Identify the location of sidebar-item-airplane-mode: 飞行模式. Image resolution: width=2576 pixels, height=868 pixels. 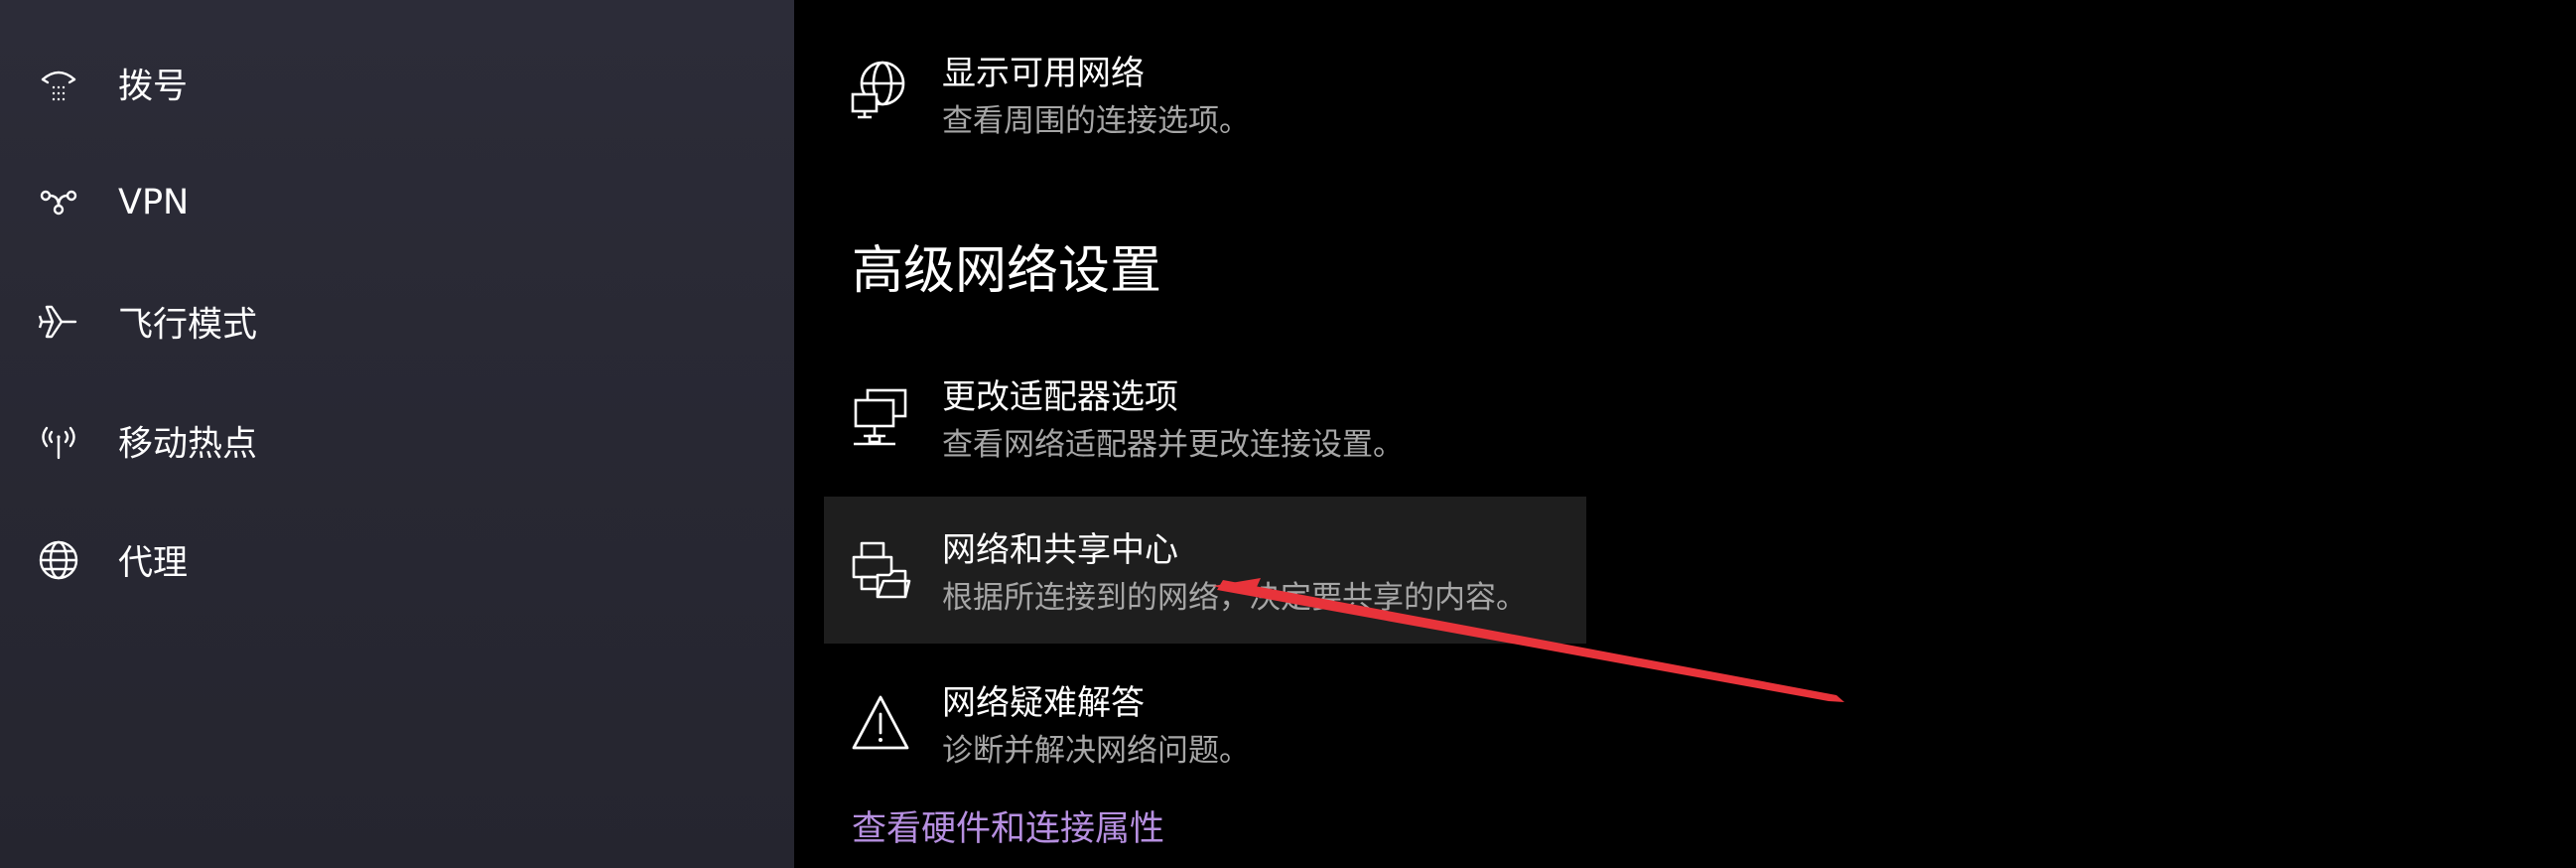
(397, 321).